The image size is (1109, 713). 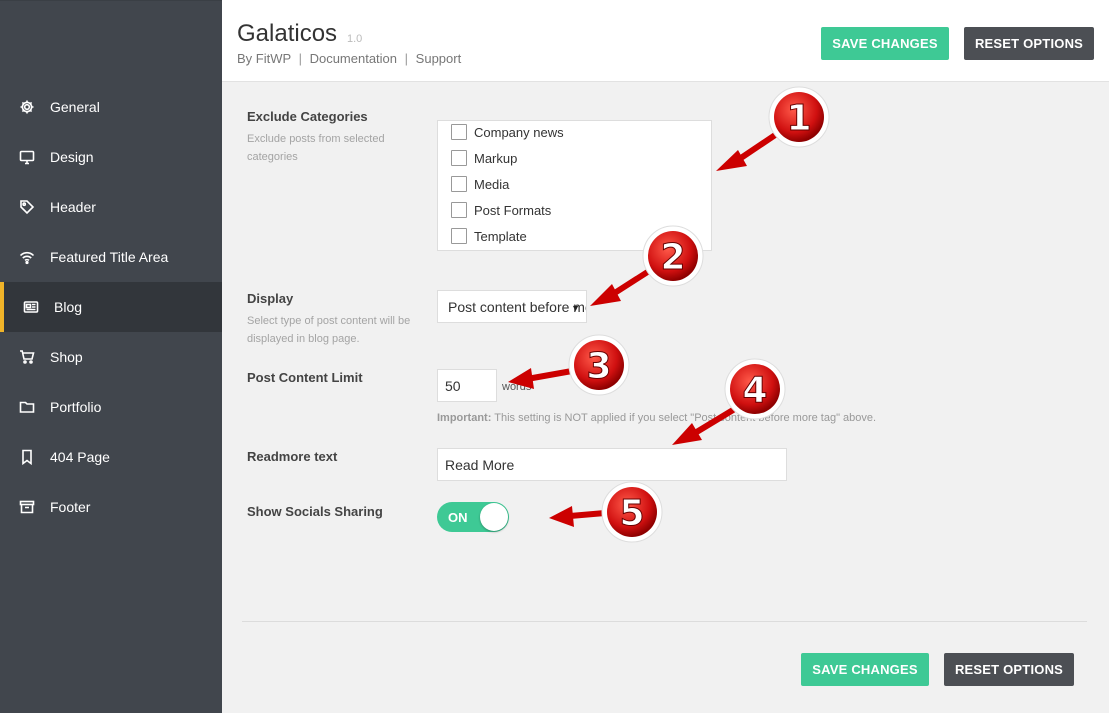 What do you see at coordinates (519, 132) in the screenshot?
I see `category-label: Company news` at bounding box center [519, 132].